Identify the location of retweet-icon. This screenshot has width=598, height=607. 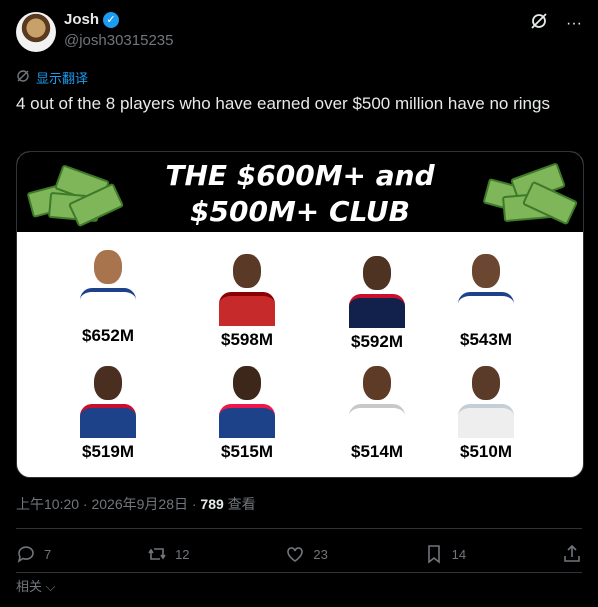
(157, 554).